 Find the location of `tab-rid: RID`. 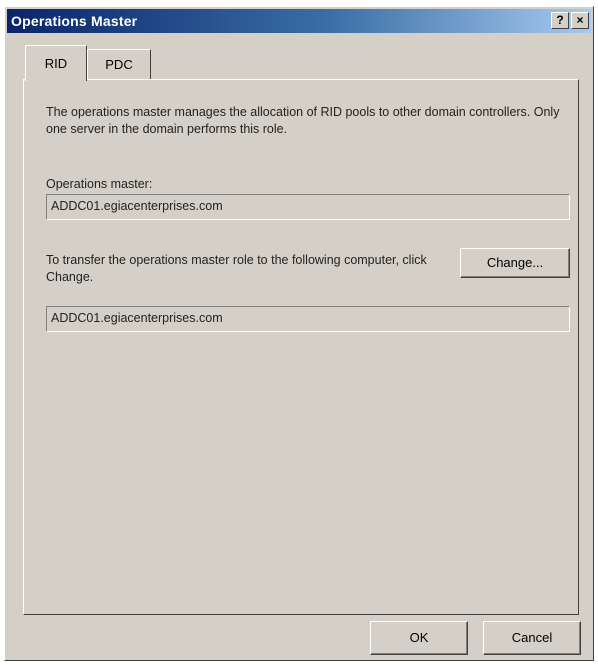

tab-rid: RID is located at coordinates (56, 63).